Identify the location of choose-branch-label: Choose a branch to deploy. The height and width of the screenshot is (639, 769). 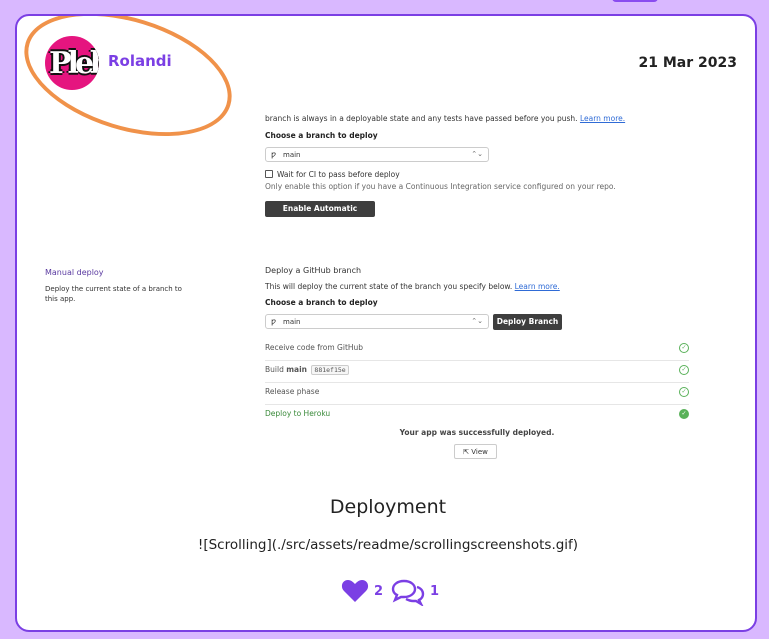
(321, 135).